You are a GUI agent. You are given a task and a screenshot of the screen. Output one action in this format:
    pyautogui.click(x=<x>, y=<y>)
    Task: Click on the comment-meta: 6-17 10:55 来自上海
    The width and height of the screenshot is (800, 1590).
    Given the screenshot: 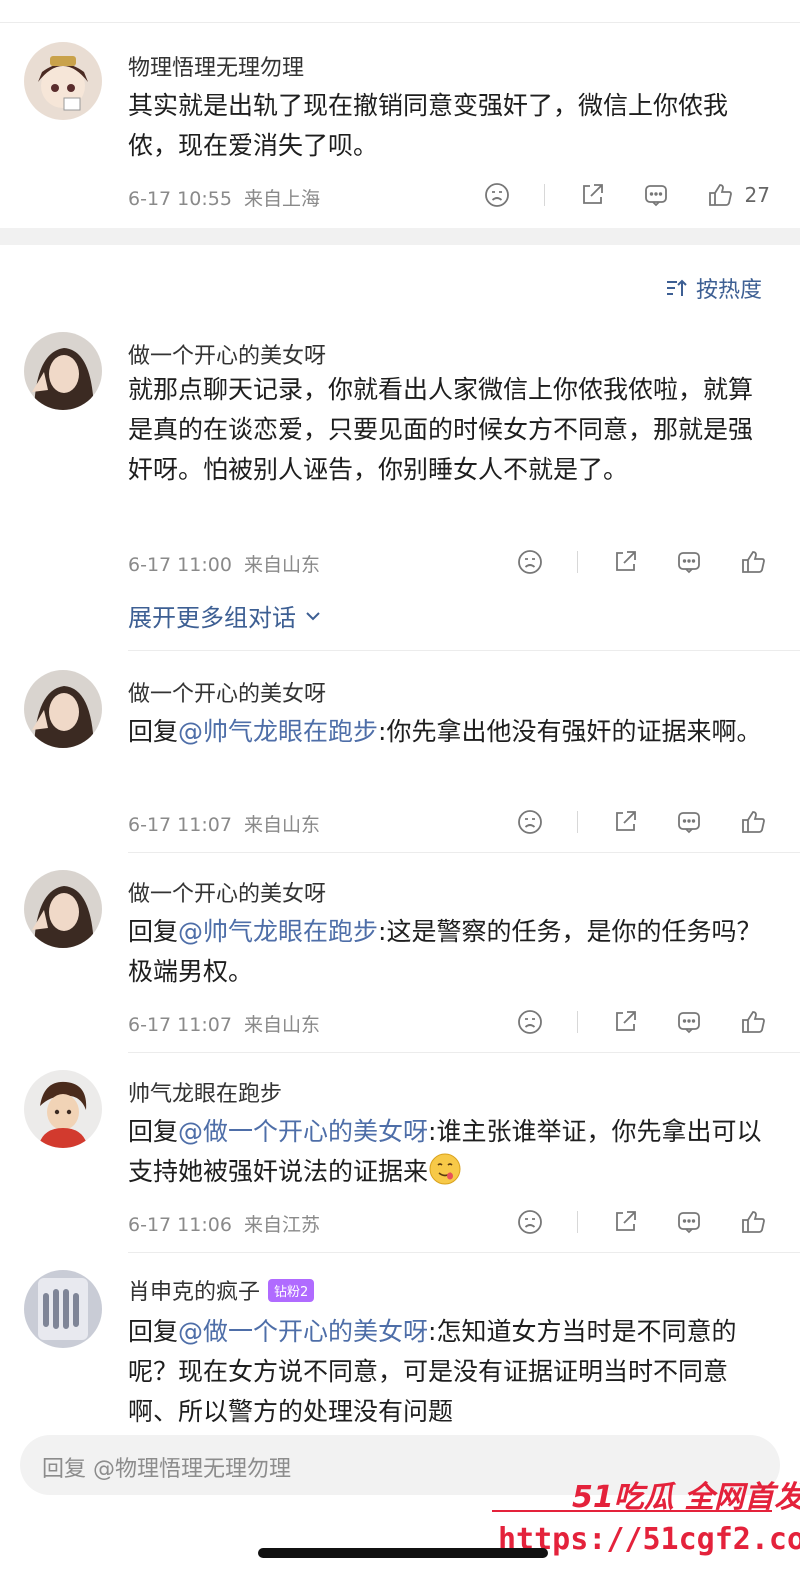 What is the action you would take?
    pyautogui.click(x=224, y=197)
    